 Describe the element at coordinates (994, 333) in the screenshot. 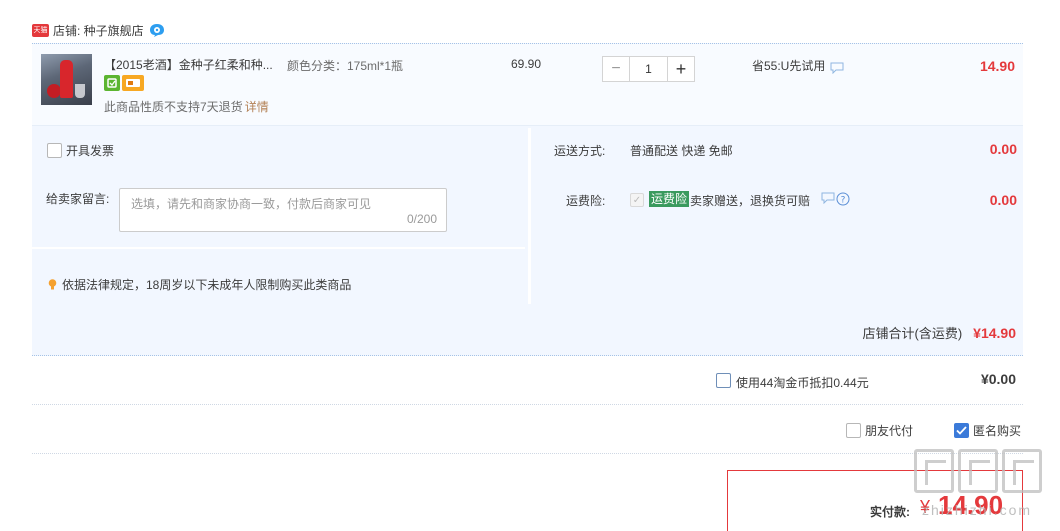

I see `shop-subtotal-amount: ¥14.90` at that location.